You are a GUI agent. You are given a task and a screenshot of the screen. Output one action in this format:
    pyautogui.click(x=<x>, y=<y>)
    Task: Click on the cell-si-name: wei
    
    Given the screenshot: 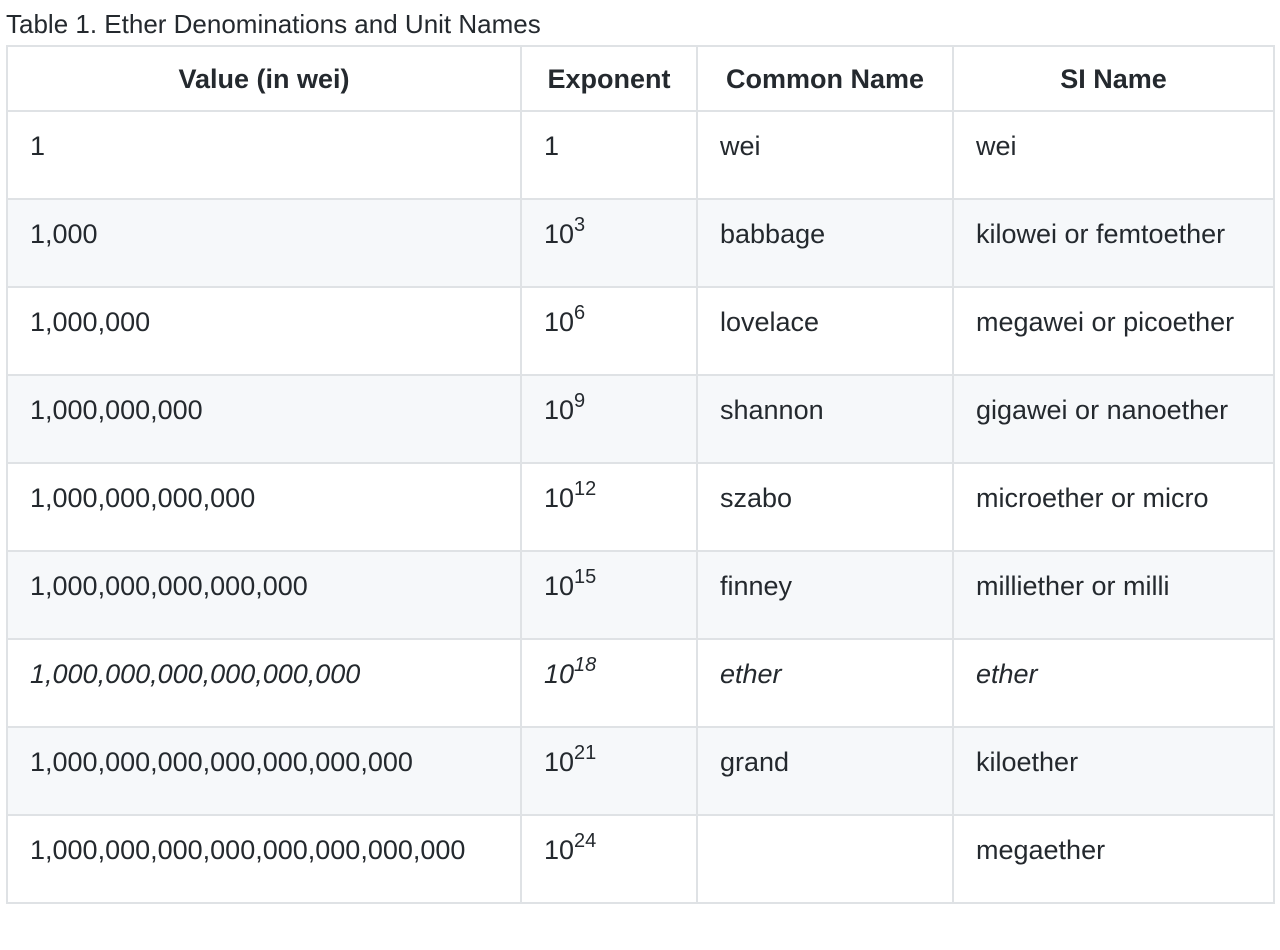 What is the action you would take?
    pyautogui.click(x=1113, y=155)
    